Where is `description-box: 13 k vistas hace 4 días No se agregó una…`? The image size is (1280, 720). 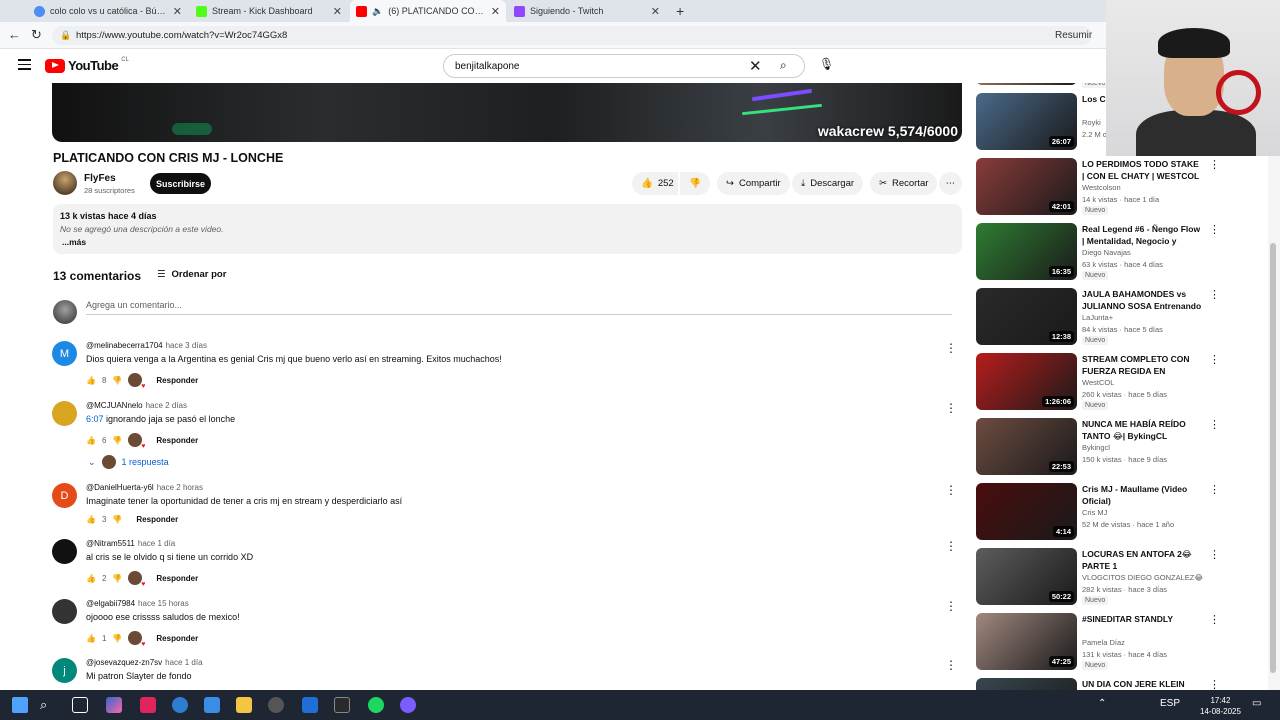
description-box: 13 k vistas hace 4 días No se agregó una… is located at coordinates (507, 229).